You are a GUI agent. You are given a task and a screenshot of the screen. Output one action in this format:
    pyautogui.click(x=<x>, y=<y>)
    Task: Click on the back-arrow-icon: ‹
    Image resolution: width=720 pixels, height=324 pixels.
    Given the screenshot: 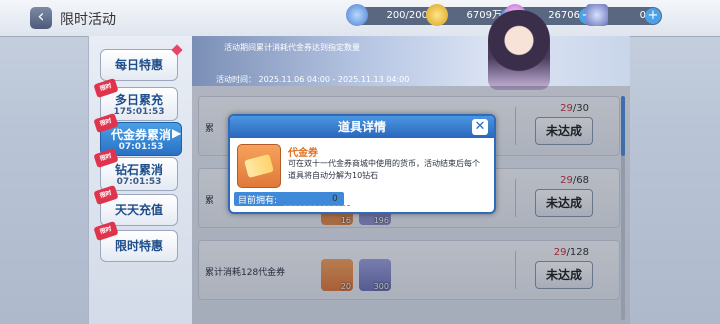 What is the action you would take?
    pyautogui.click(x=41, y=18)
    